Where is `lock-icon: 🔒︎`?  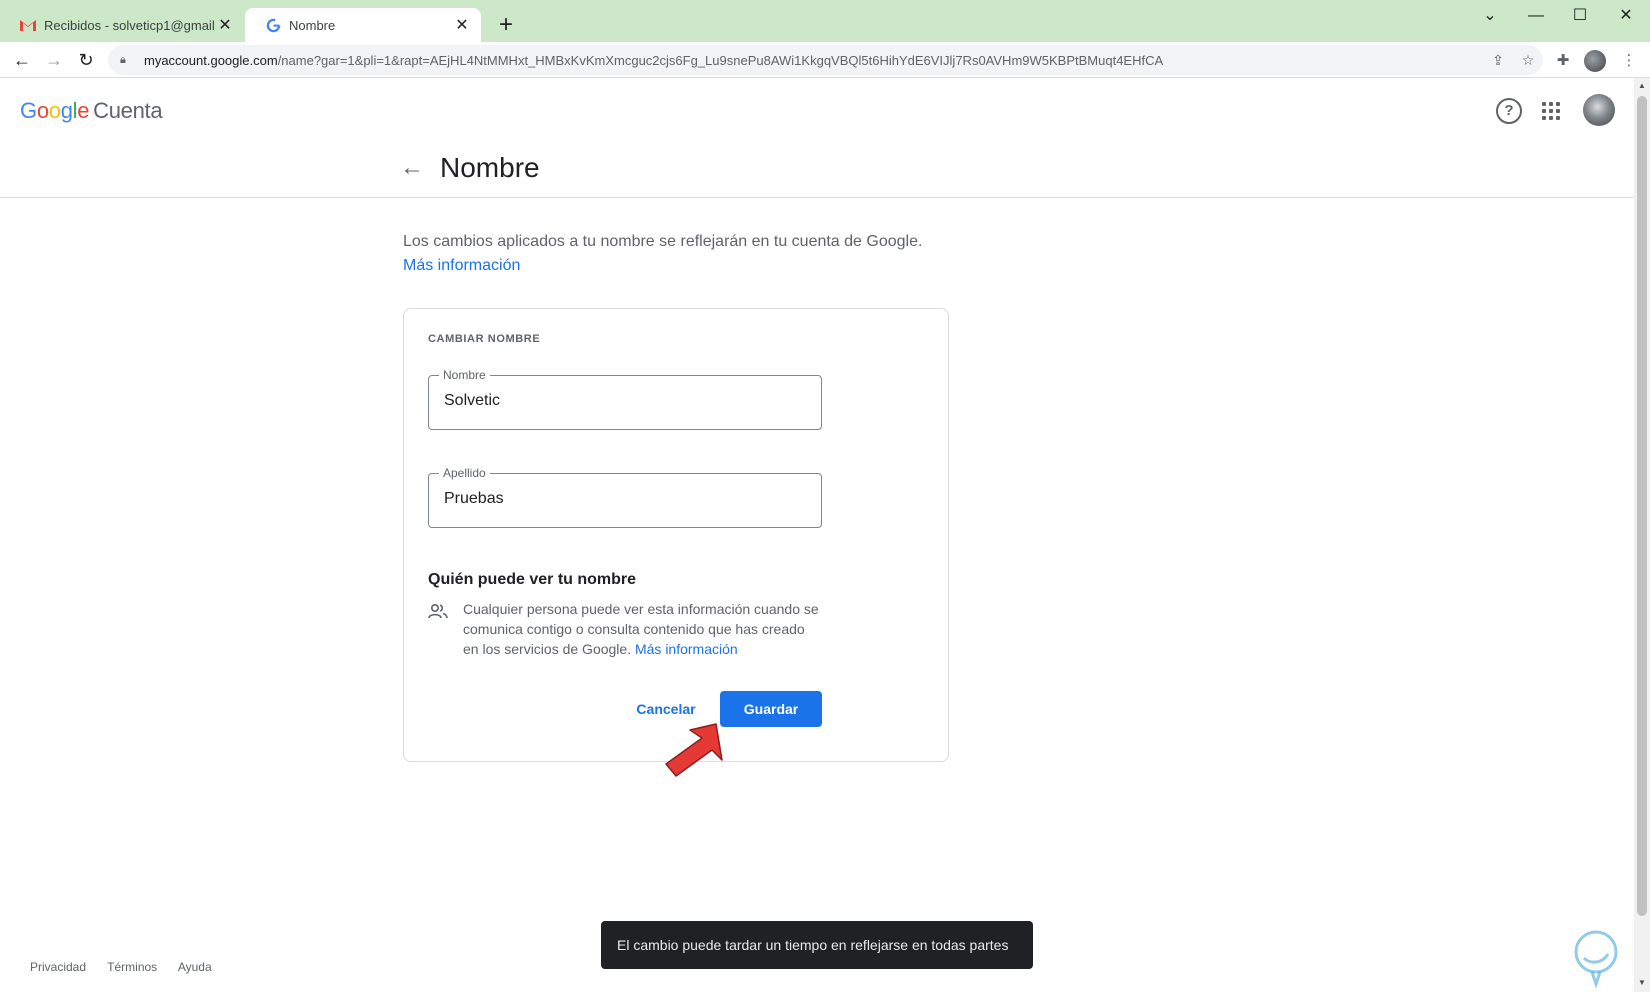 lock-icon: 🔒︎ is located at coordinates (123, 59).